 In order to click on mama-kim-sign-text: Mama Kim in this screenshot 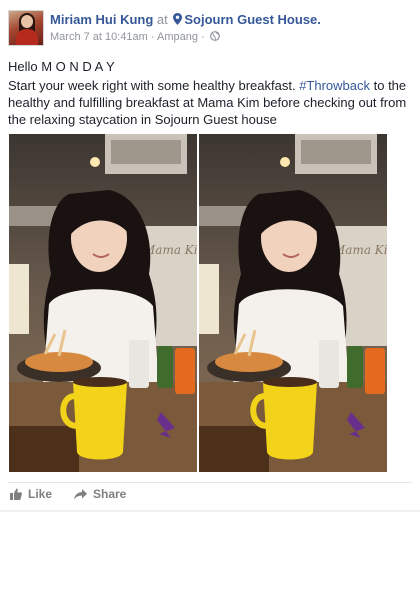, I will do `click(169, 250)`.